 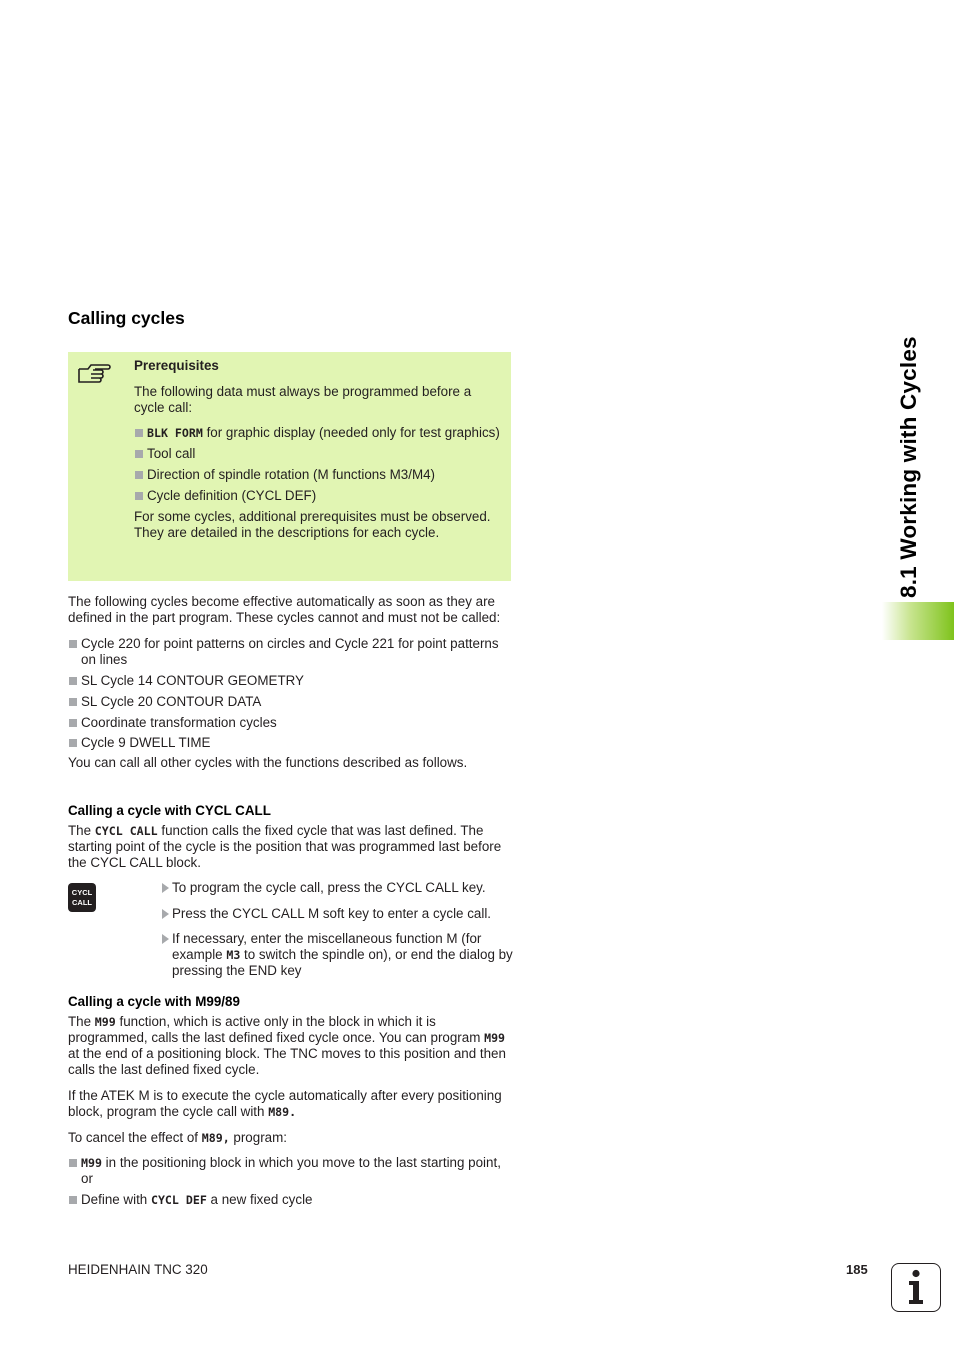 I want to click on auto-item: SL Cycle 14 CONTOUR GEOMETRY, so click(x=290, y=681).